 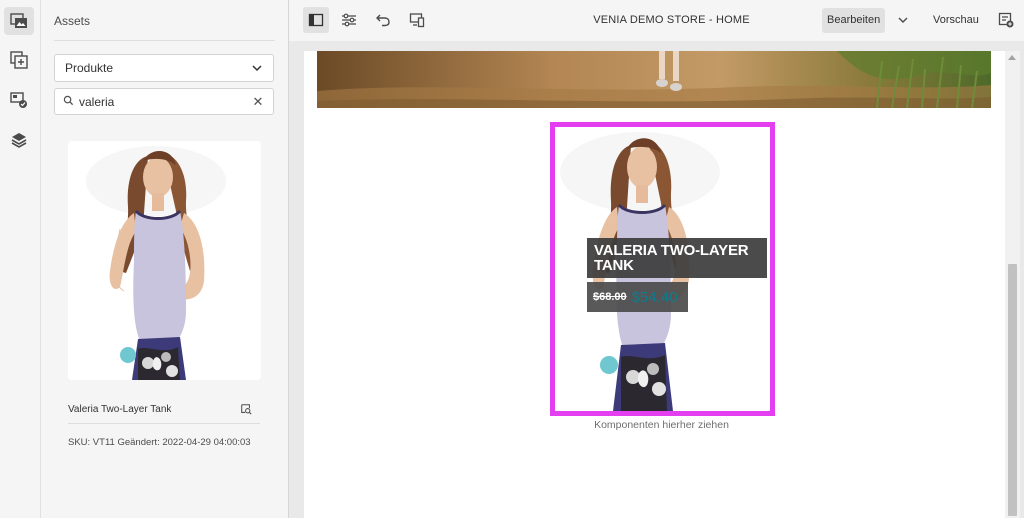 I want to click on page-properties-icon, so click(x=349, y=20).